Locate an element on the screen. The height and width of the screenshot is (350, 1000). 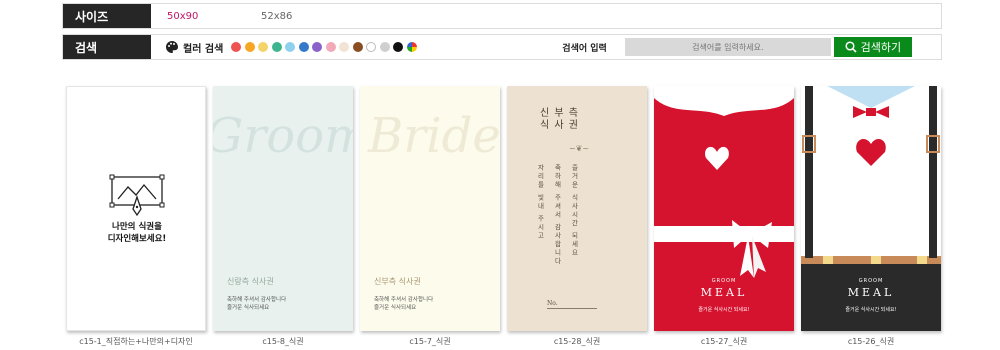
card-message: 자리를 빛내 주시고 축하해 주셔서 감사합니다 즐거운 식사시간 되세요 is located at coordinates (557, 215).